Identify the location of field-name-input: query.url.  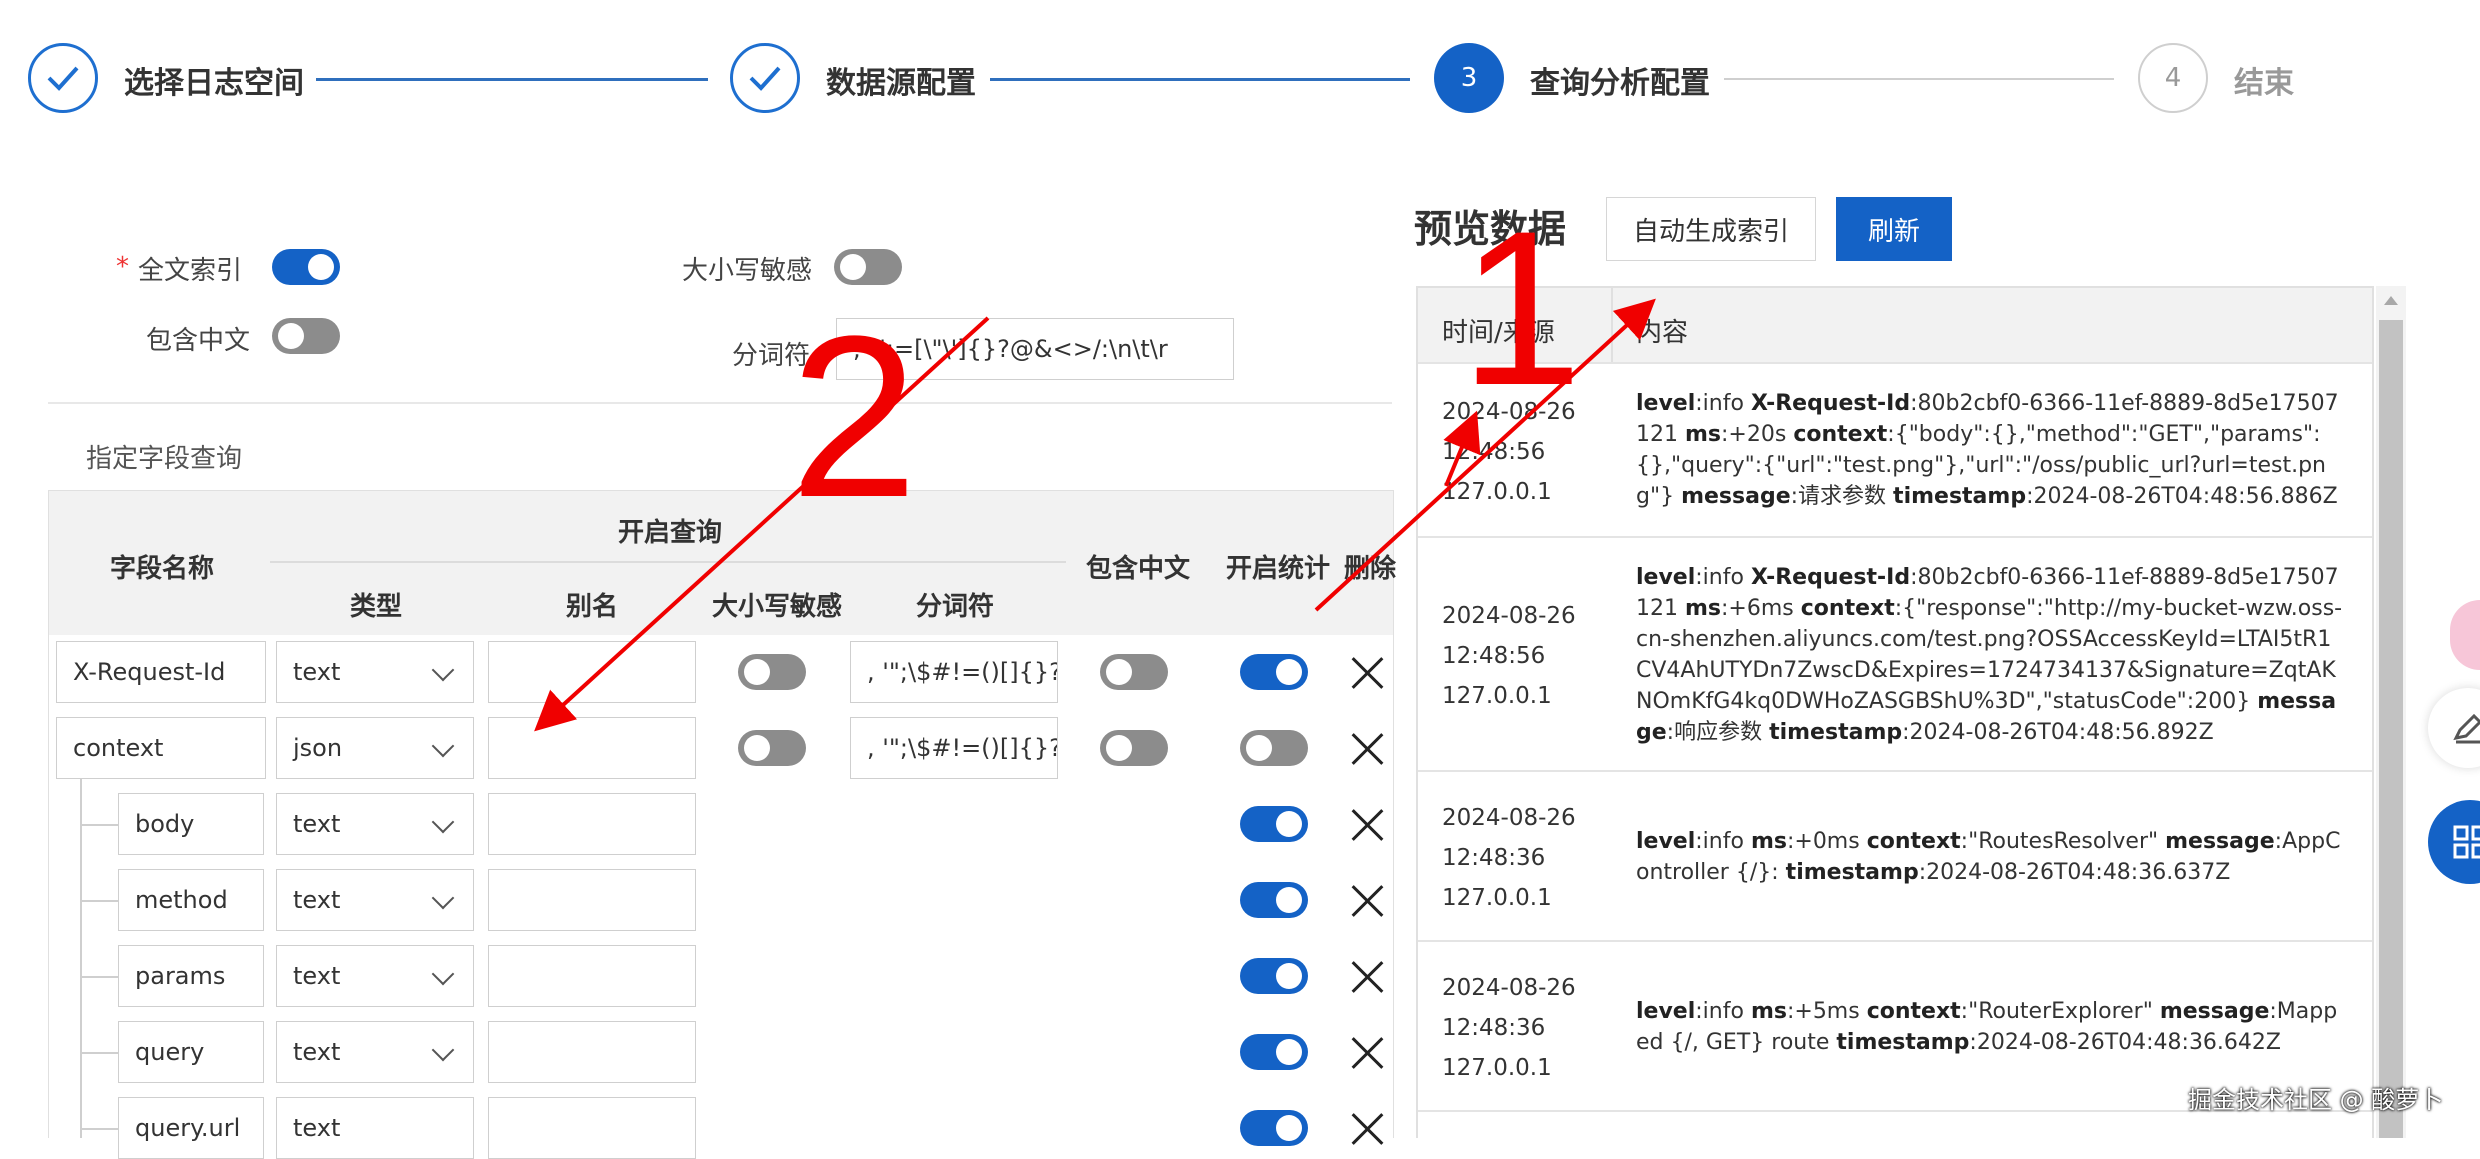
(191, 1128).